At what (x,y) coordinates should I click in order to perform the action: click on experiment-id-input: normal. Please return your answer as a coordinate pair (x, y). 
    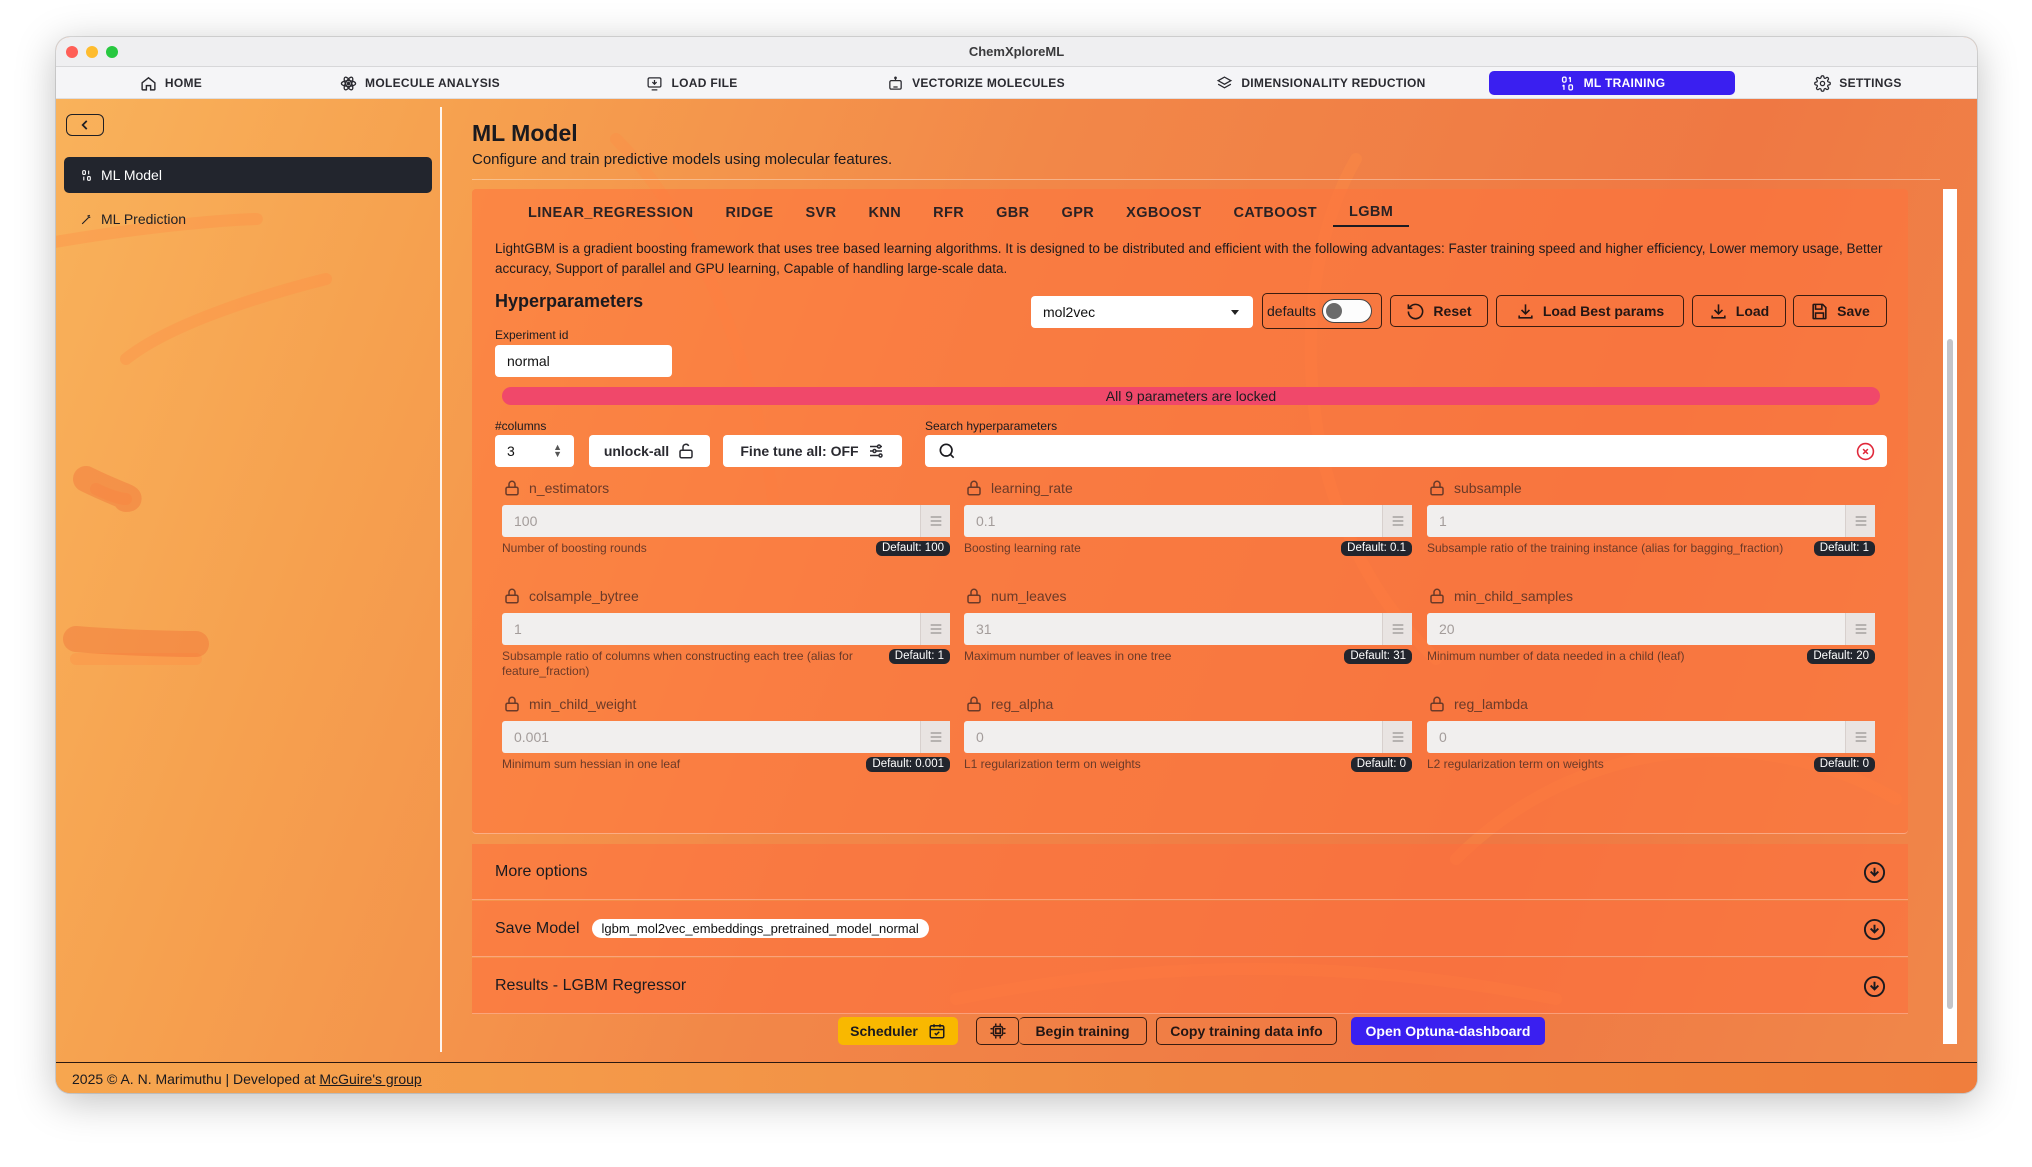
    Looking at the image, I should click on (583, 361).